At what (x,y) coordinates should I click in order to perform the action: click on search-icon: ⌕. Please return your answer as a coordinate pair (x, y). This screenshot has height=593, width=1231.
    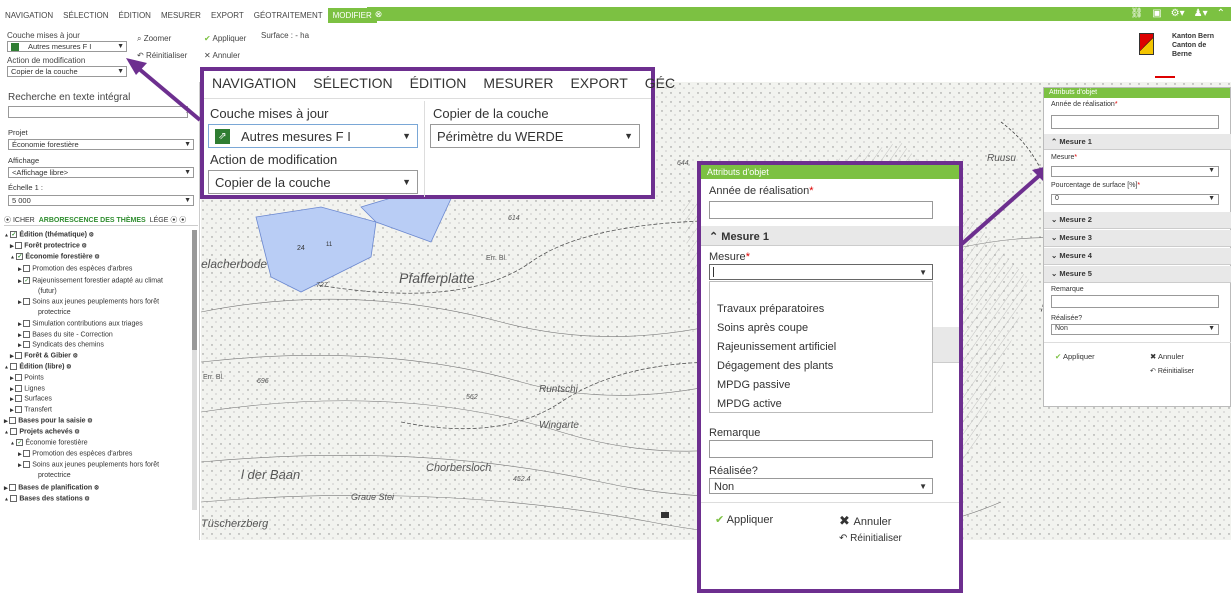
    Looking at the image, I should click on (189, 110).